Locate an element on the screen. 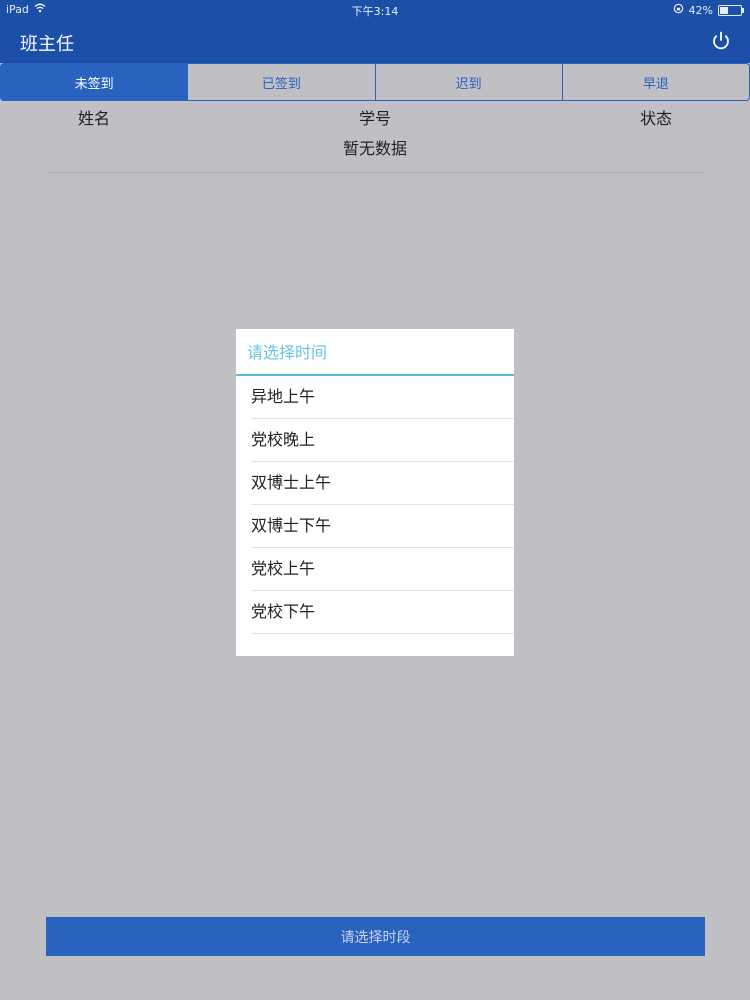 This screenshot has width=750, height=1000. column-header-student-id: 学号 is located at coordinates (375, 118).